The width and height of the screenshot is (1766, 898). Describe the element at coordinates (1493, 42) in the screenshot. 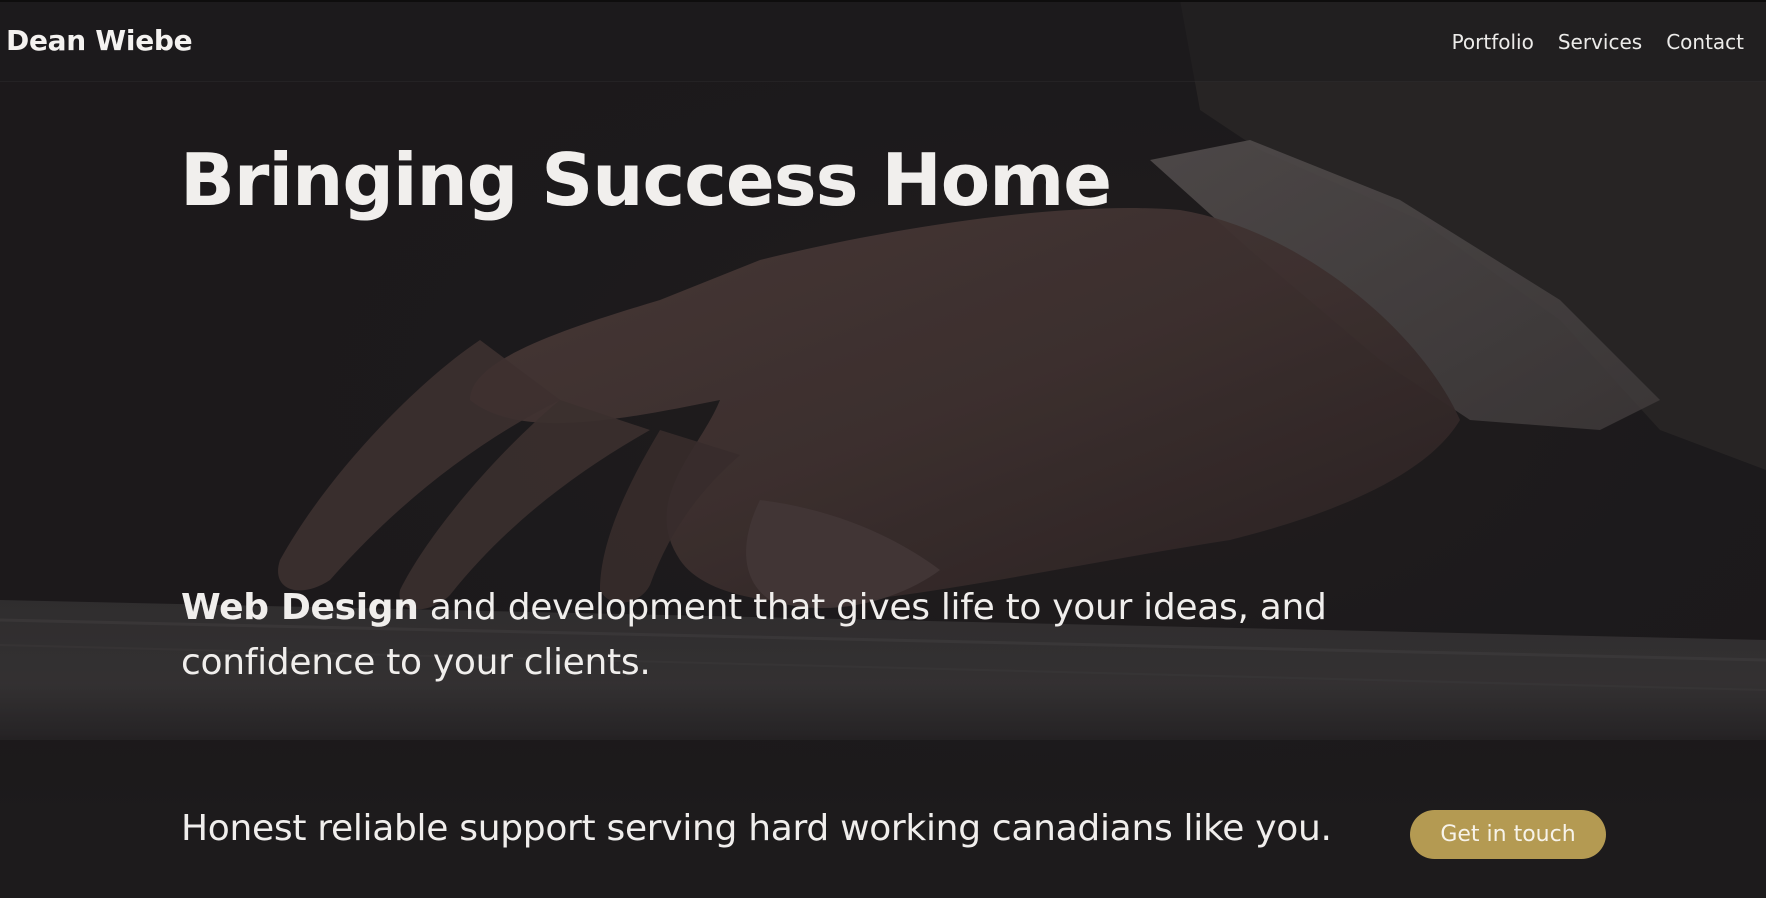

I see `nav-link-portfolio: Portfolio` at that location.